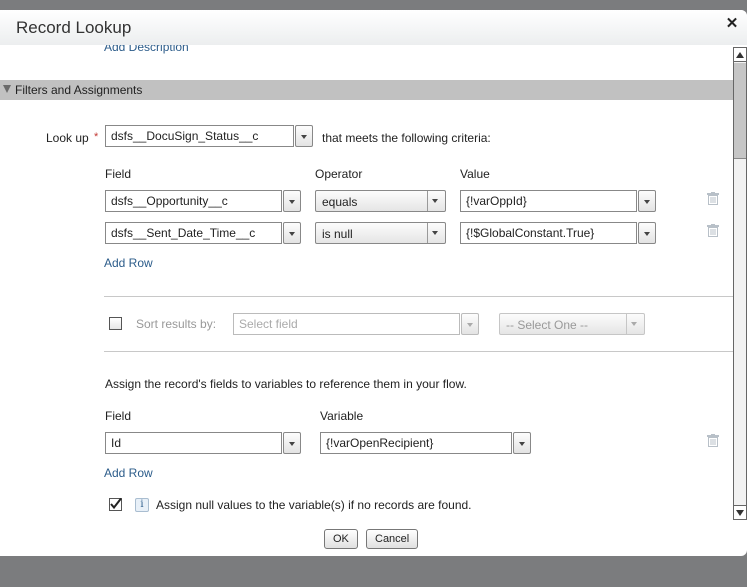 This screenshot has width=747, height=587. I want to click on sort-field-input: Select field, so click(346, 324).